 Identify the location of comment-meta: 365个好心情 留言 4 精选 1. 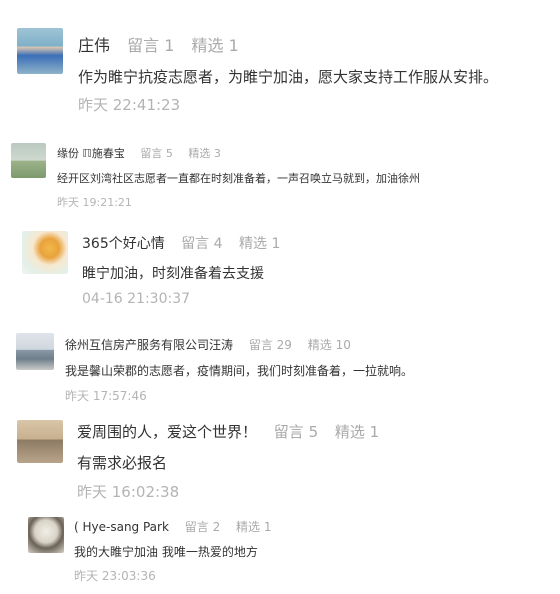
(181, 243).